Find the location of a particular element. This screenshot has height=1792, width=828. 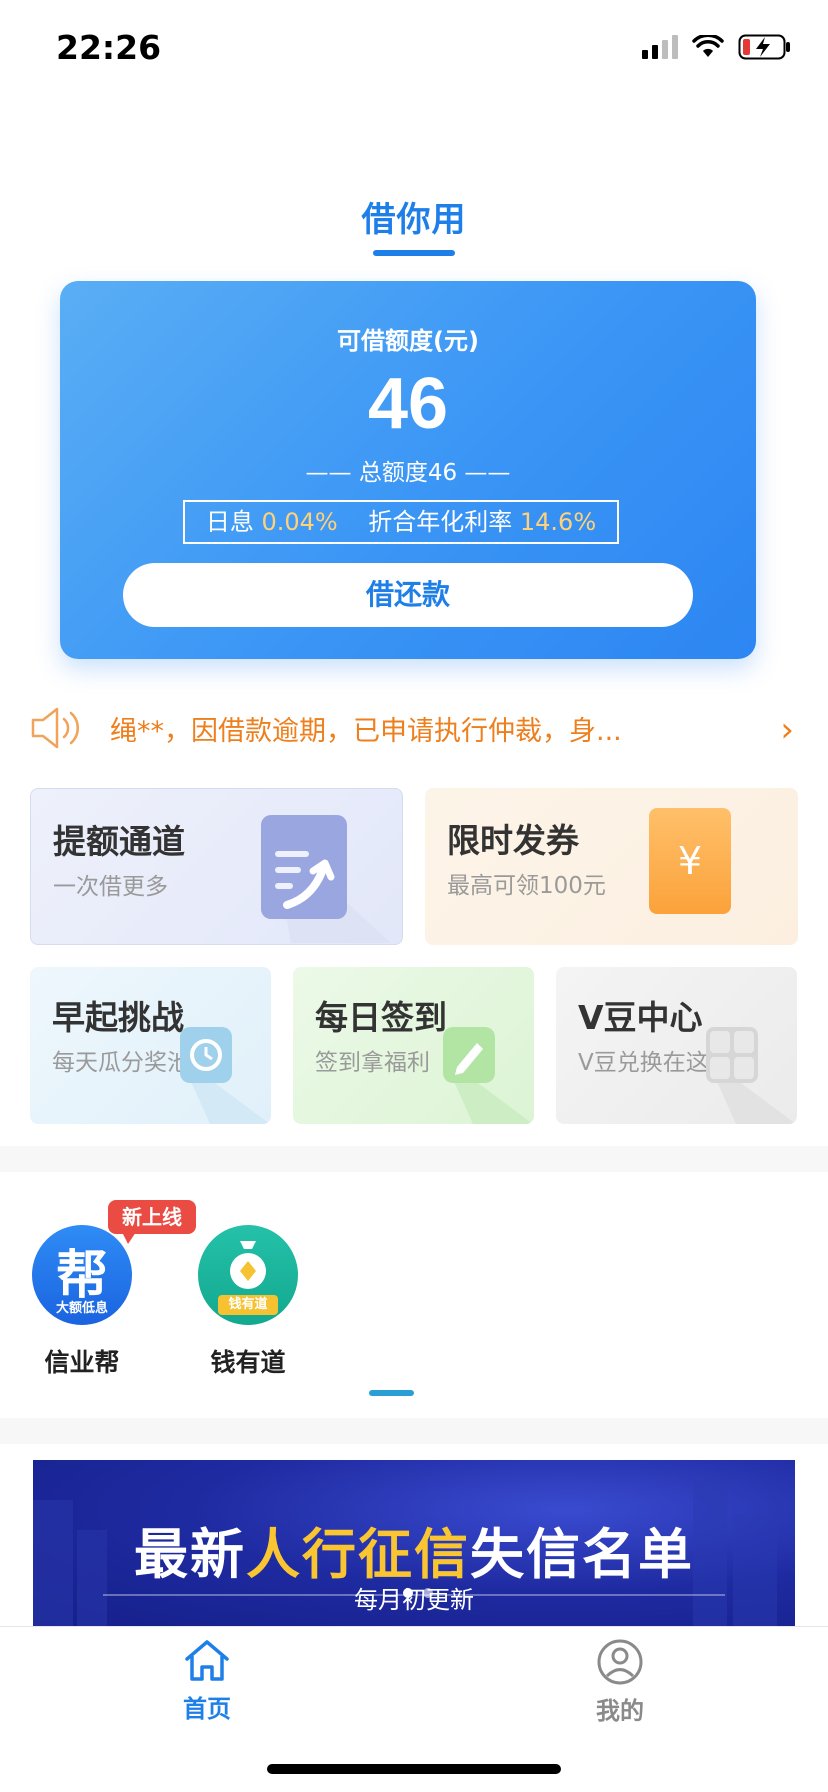

tile-subtitle: 最高可领100元 is located at coordinates (526, 886).